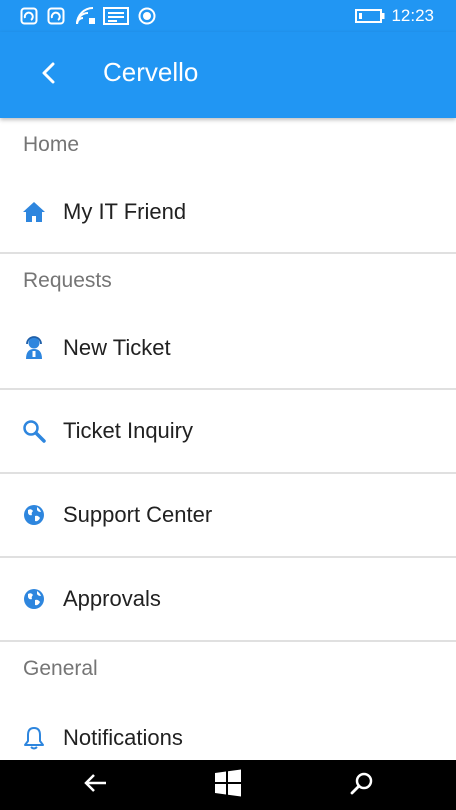 The height and width of the screenshot is (810, 456). What do you see at coordinates (51, 144) in the screenshot?
I see `section-header-home: Home` at bounding box center [51, 144].